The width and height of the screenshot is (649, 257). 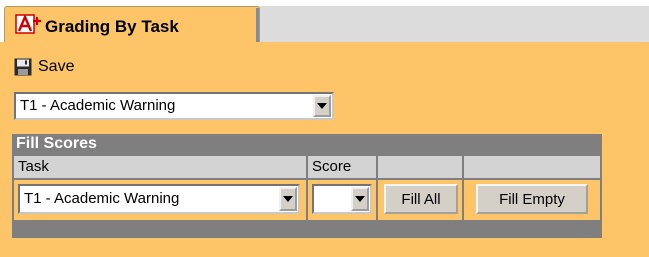 I want to click on fill-task-select: T1 - Academic Warning, so click(x=159, y=199).